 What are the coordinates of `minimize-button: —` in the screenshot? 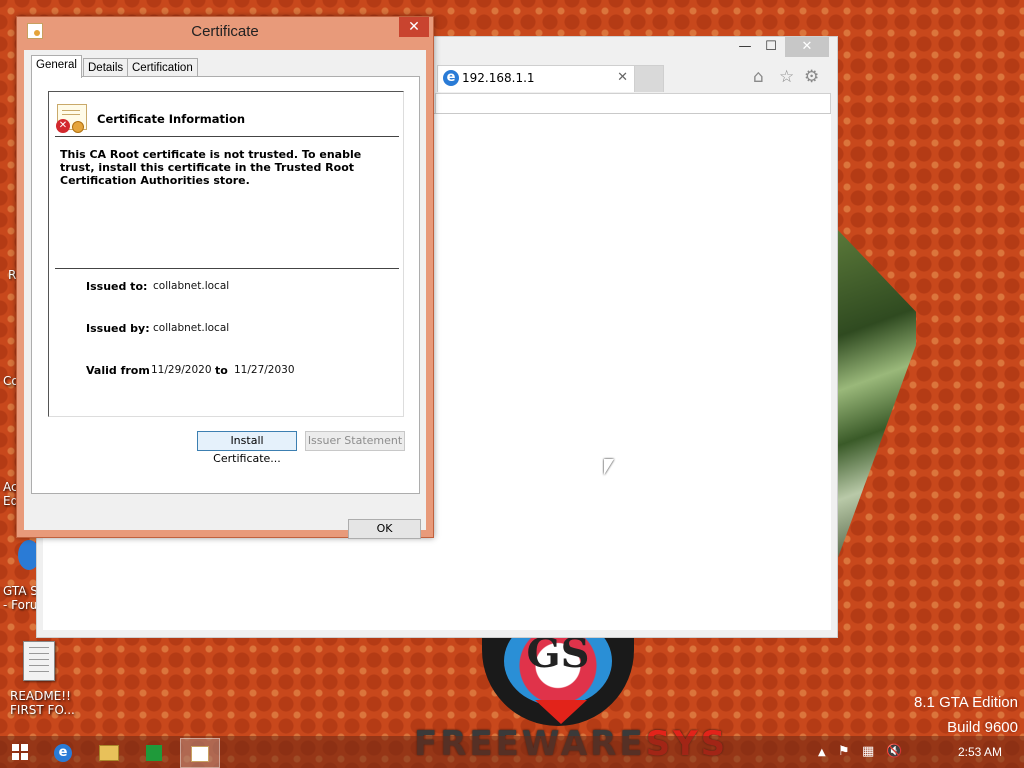 It's located at (745, 47).